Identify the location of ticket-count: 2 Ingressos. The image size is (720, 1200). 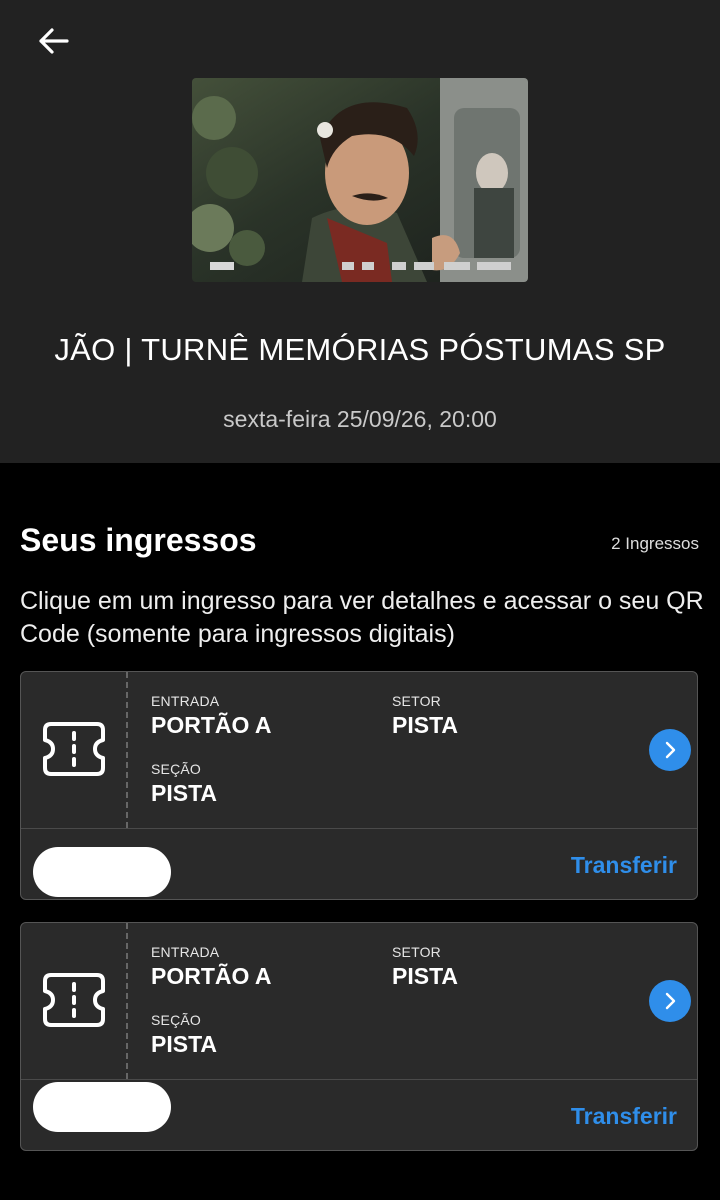
(655, 543).